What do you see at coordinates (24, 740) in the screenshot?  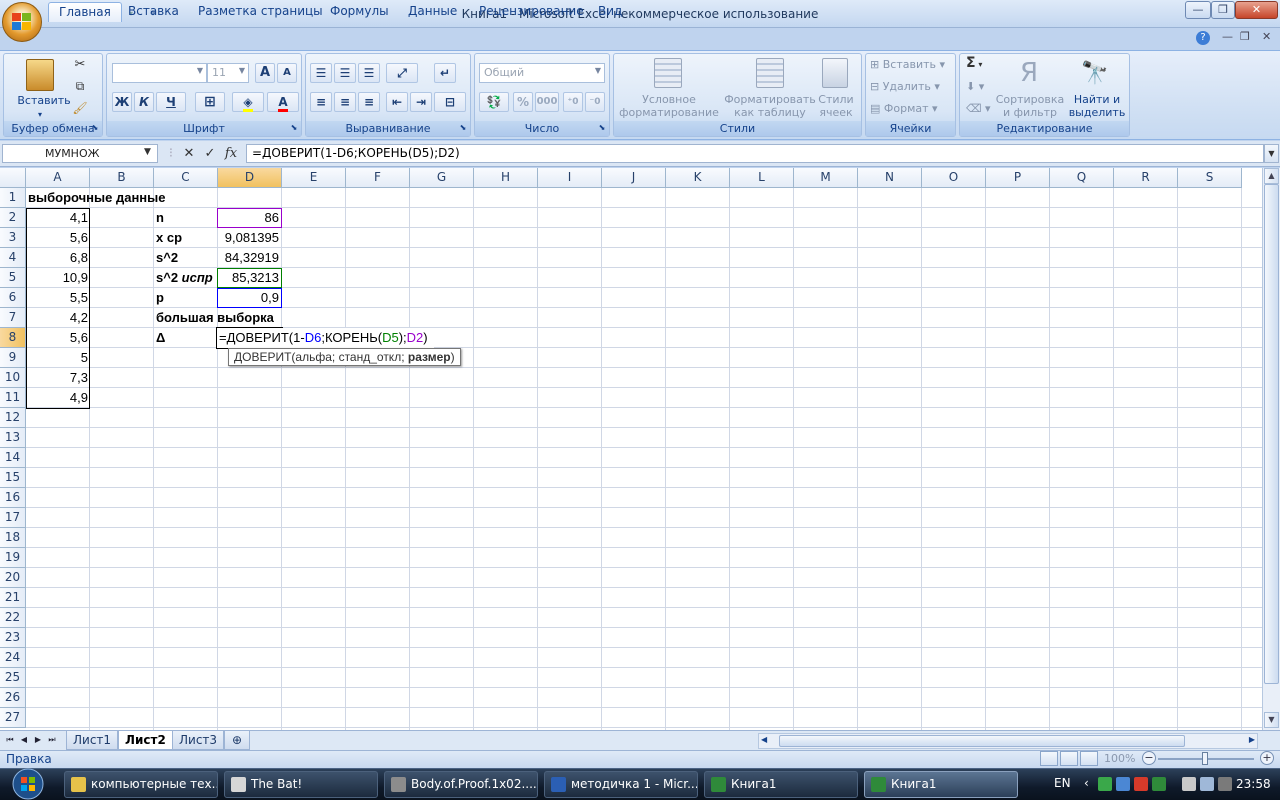 I see `prev-sheet-icon: ◀` at bounding box center [24, 740].